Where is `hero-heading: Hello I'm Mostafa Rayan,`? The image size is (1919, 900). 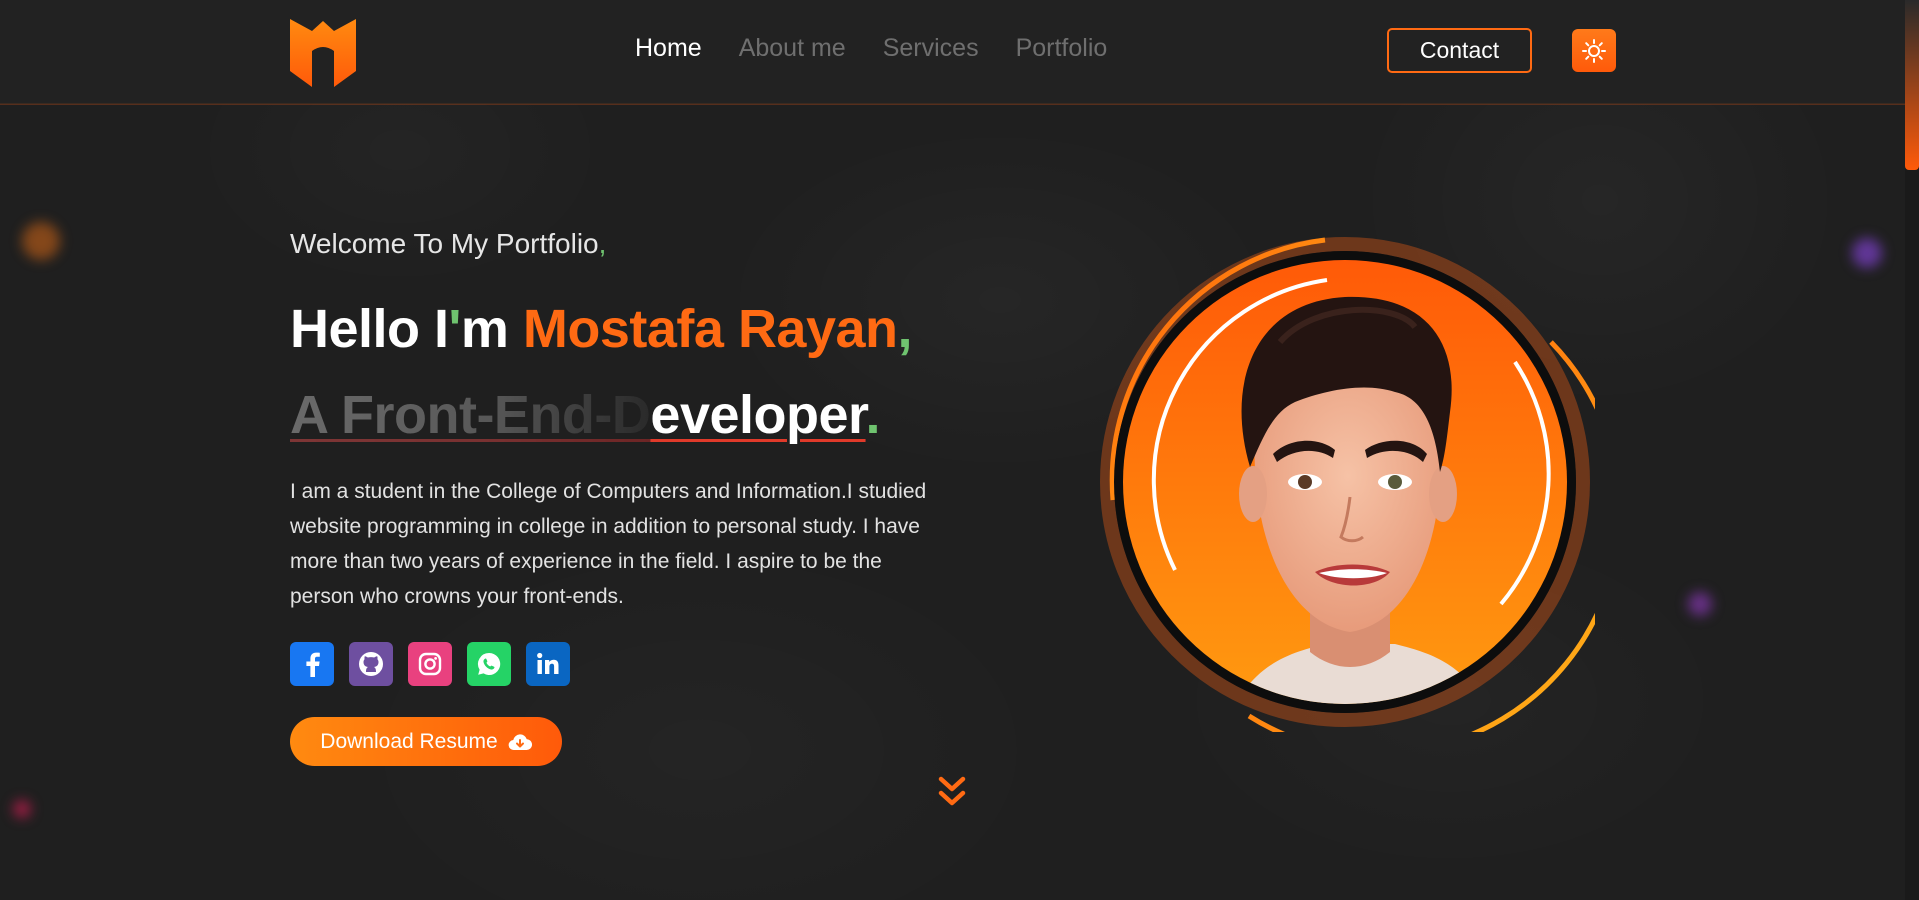
hero-heading: Hello I'm Mostafa Rayan, is located at coordinates (601, 329).